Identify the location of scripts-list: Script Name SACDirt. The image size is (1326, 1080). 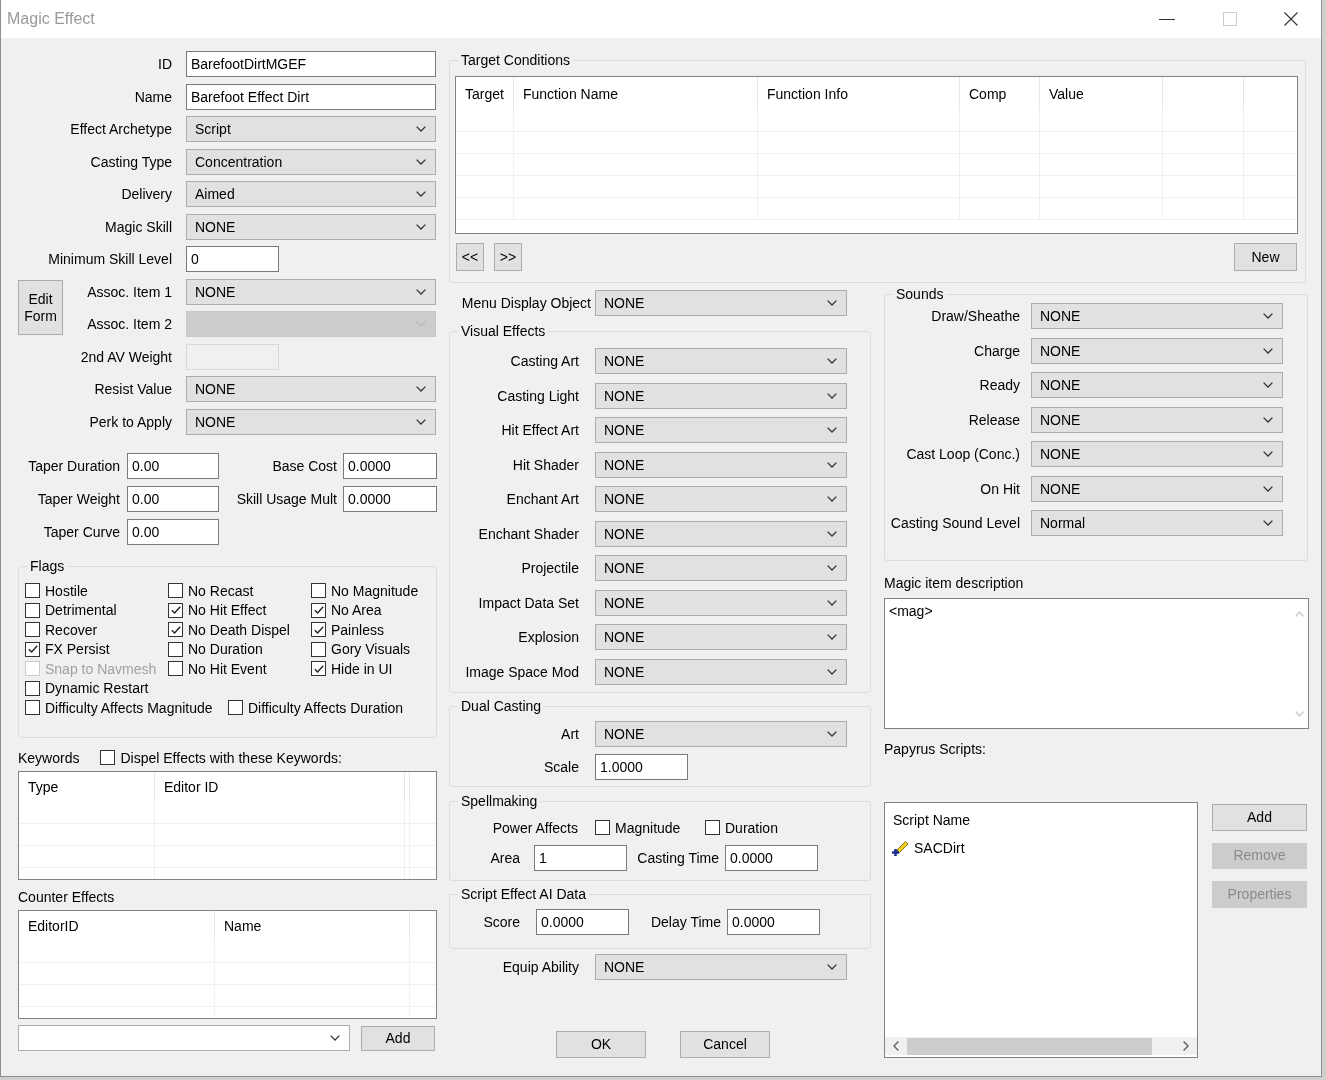
(1041, 930).